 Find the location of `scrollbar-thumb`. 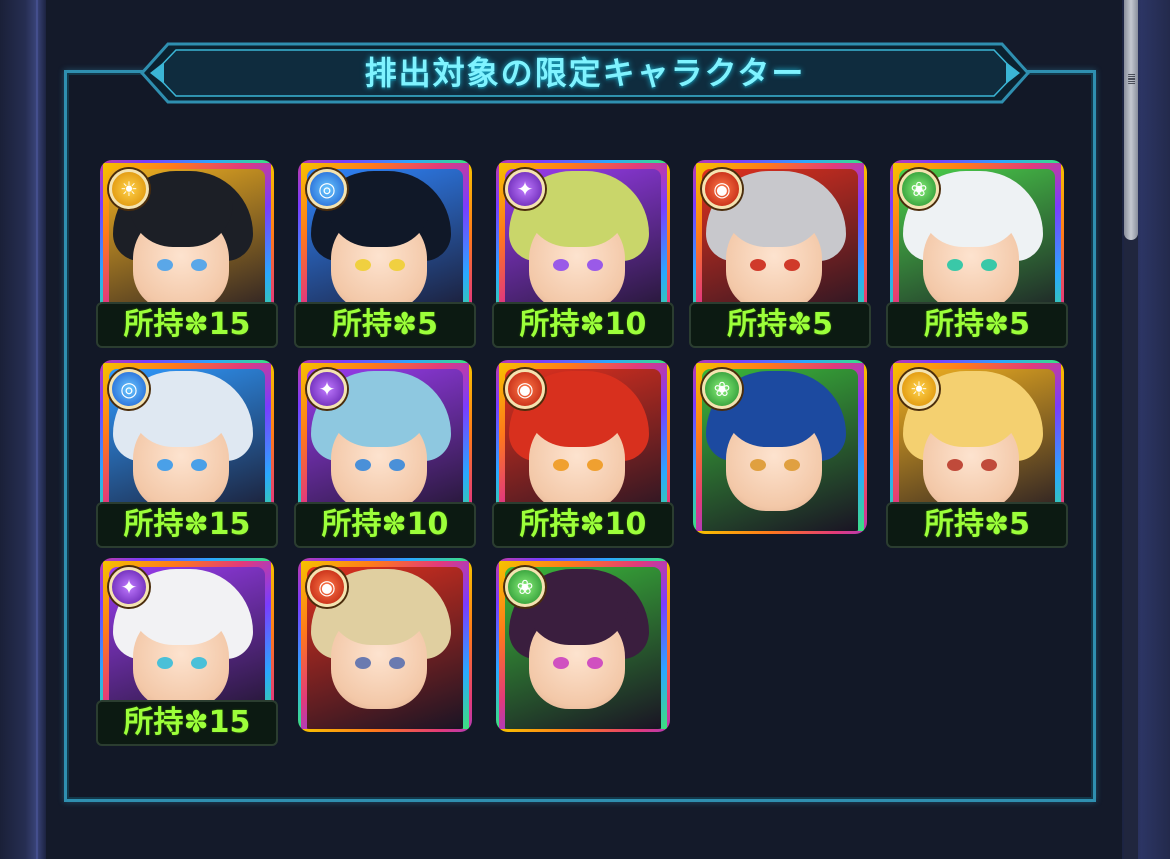

scrollbar-thumb is located at coordinates (1131, 120).